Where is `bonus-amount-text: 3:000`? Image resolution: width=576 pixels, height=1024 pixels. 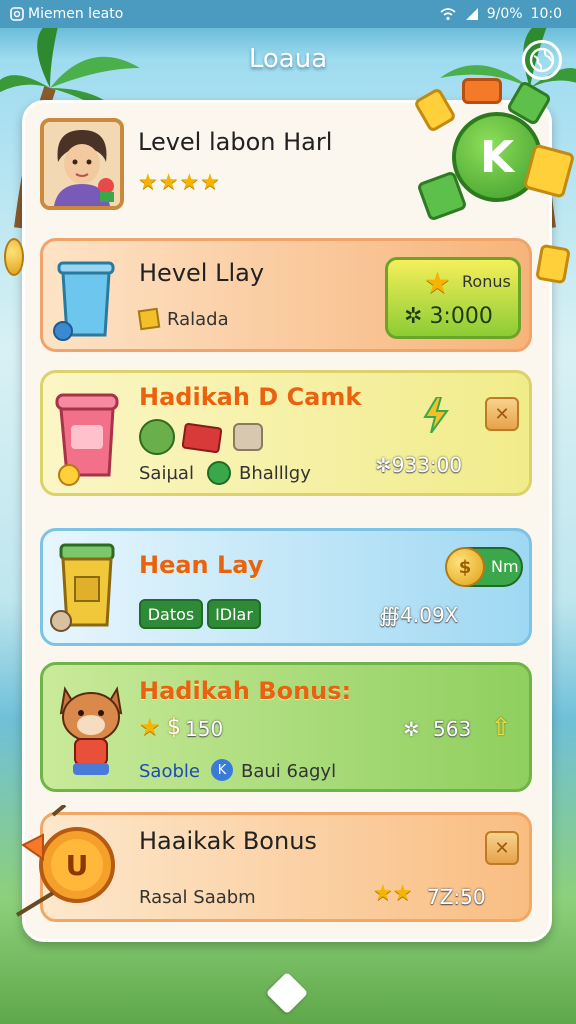 bonus-amount-text: 3:000 is located at coordinates (461, 316).